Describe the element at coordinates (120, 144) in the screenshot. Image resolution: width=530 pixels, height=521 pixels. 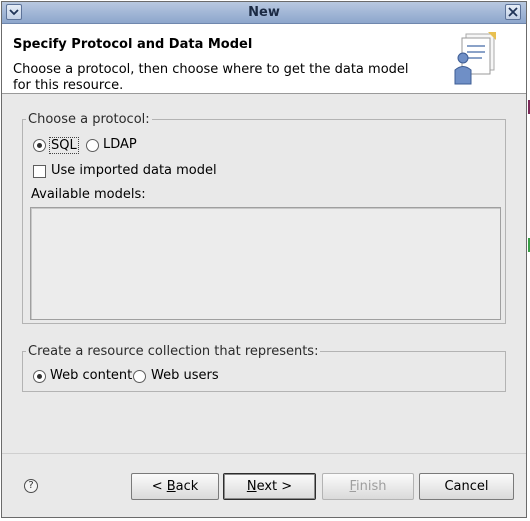
I see `ldap-label: LDAP` at that location.